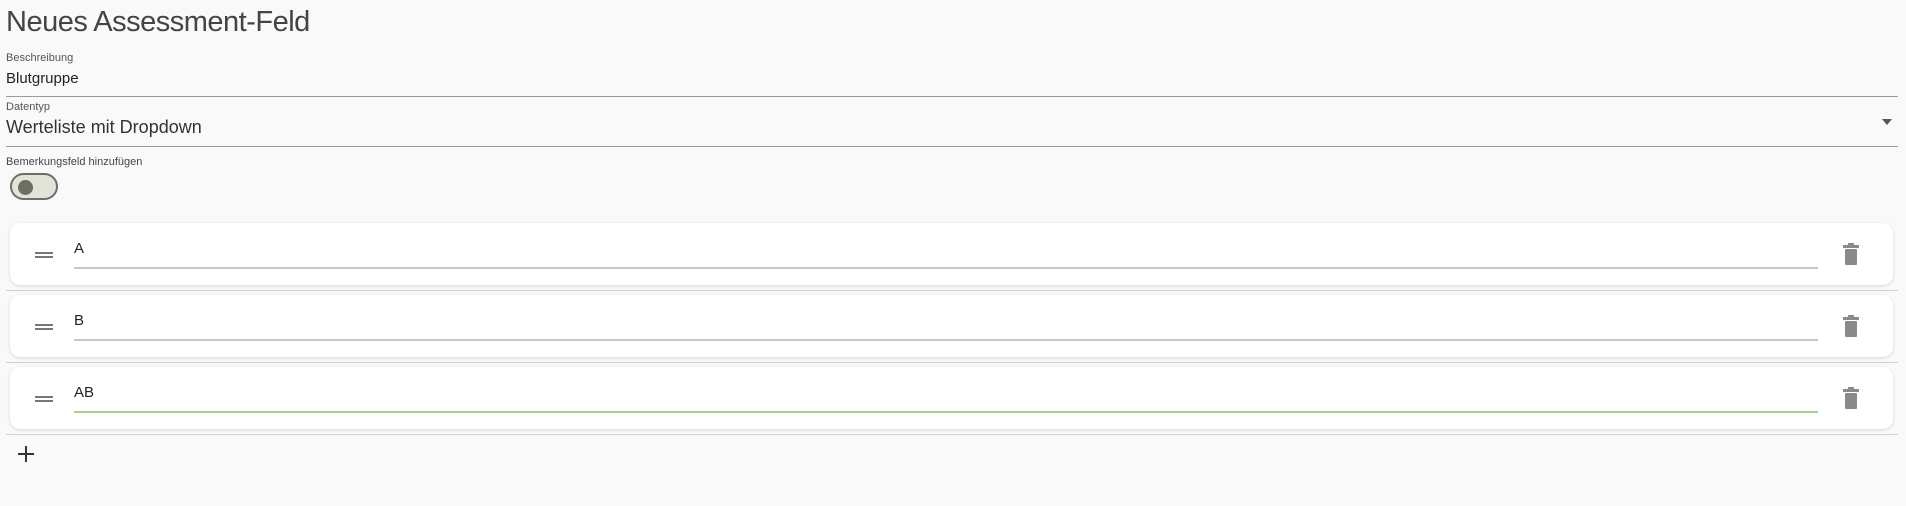 This screenshot has width=1906, height=506. I want to click on toggle-knob, so click(25, 187).